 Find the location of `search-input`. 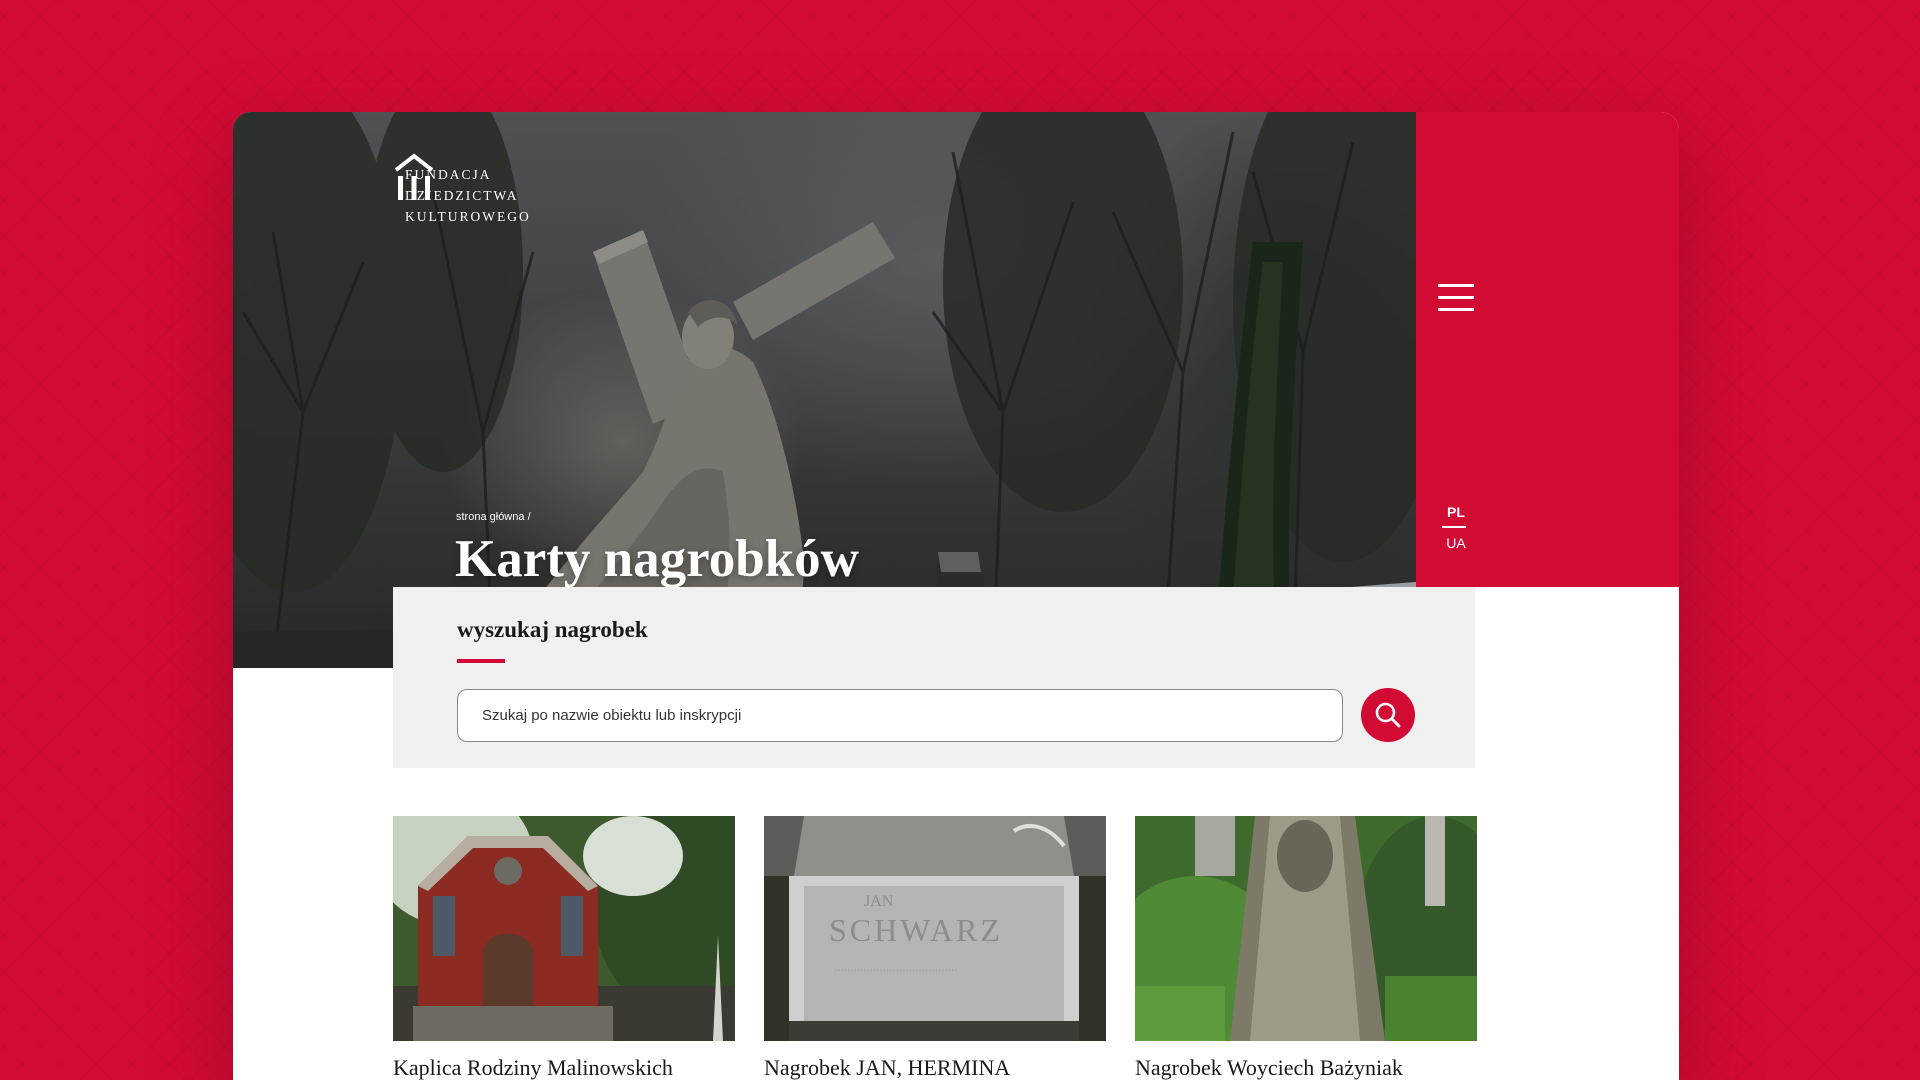

search-input is located at coordinates (900, 715).